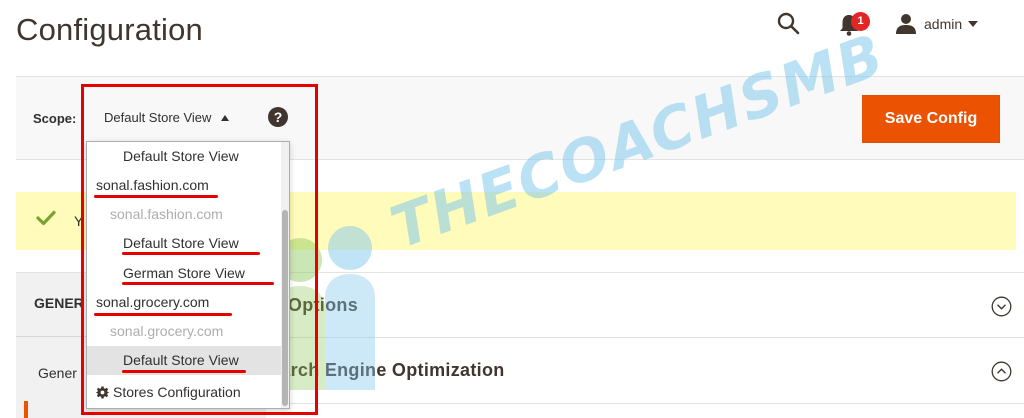 This screenshot has height=418, width=1024. Describe the element at coordinates (931, 119) in the screenshot. I see `save-config-button: Save Config` at that location.